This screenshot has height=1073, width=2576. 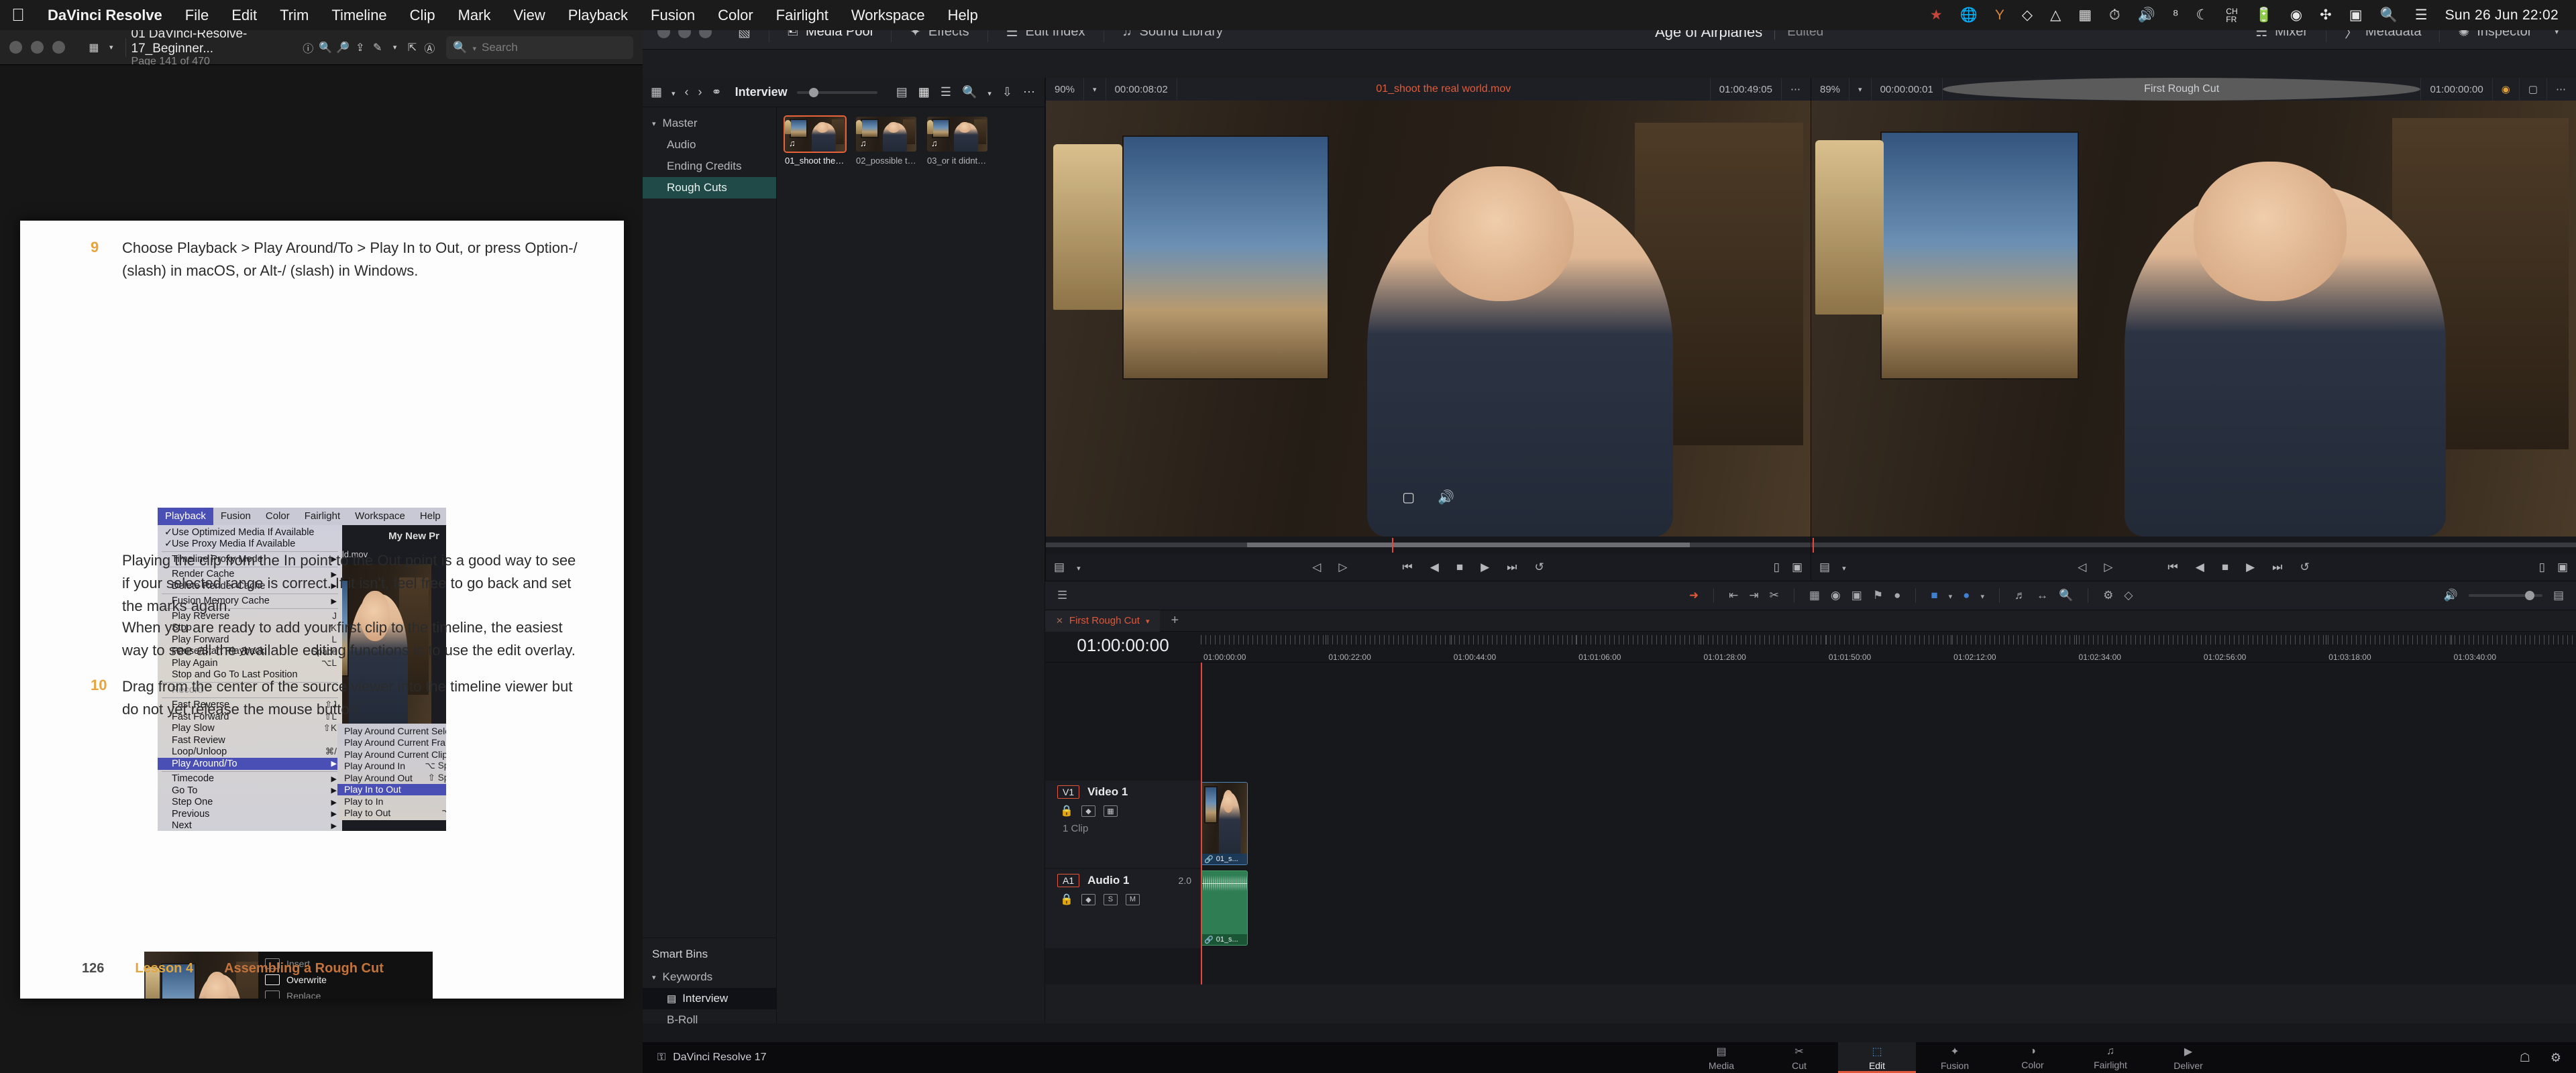 What do you see at coordinates (429, 47) in the screenshot?
I see `annotate-icon: Ⓐ` at bounding box center [429, 47].